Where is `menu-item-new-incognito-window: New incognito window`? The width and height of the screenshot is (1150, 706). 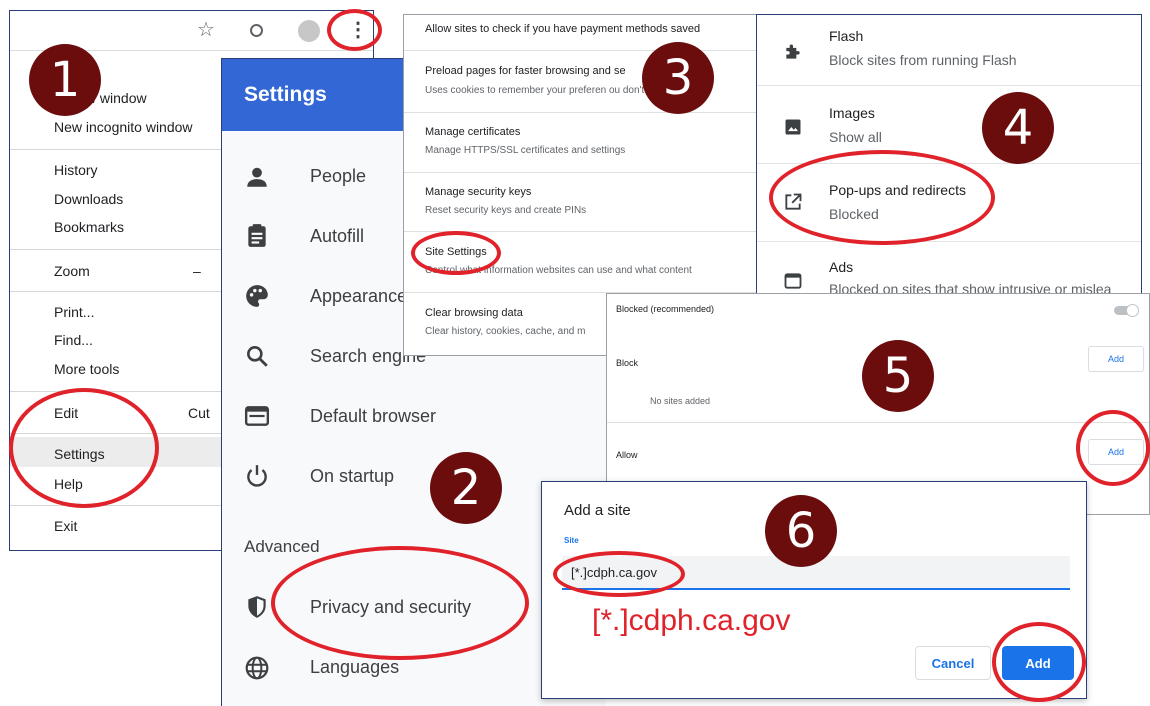 menu-item-new-incognito-window: New incognito window is located at coordinates (123, 127).